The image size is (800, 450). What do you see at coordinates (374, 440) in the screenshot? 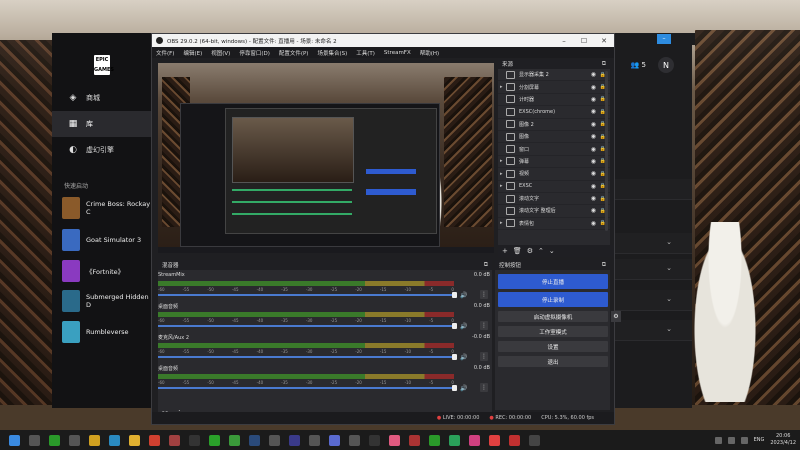
I see `epic-icon` at bounding box center [374, 440].